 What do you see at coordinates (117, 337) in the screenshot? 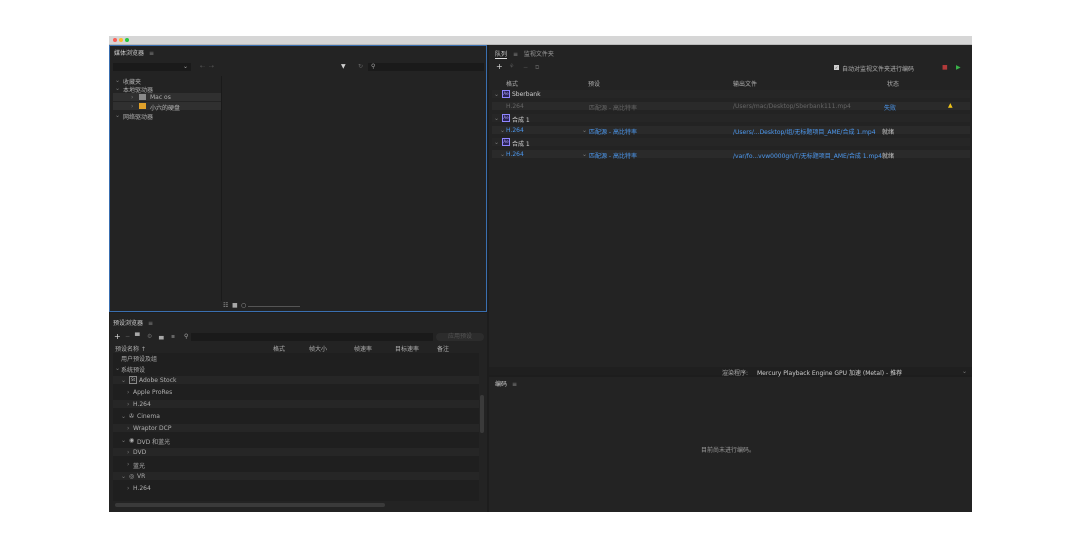
I see `add-preset-icon: +` at bounding box center [117, 337].